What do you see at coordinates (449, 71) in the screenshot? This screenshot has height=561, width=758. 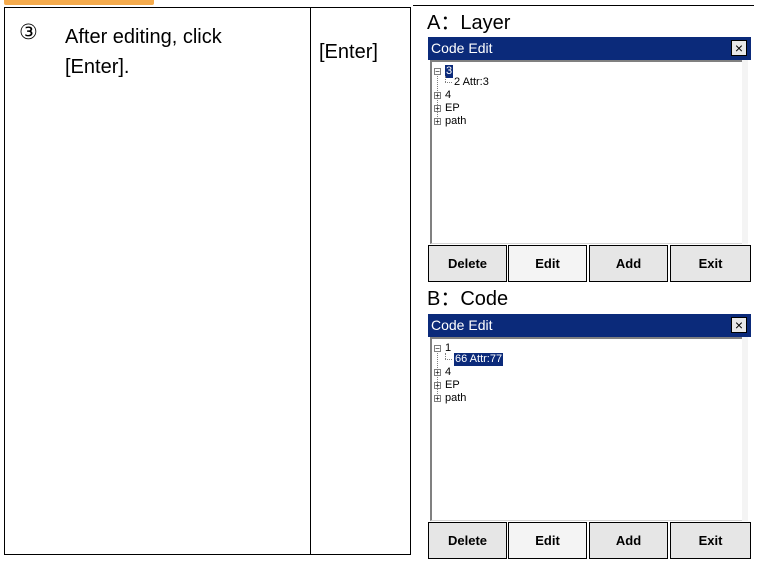 I see `tree-node-label: 3` at bounding box center [449, 71].